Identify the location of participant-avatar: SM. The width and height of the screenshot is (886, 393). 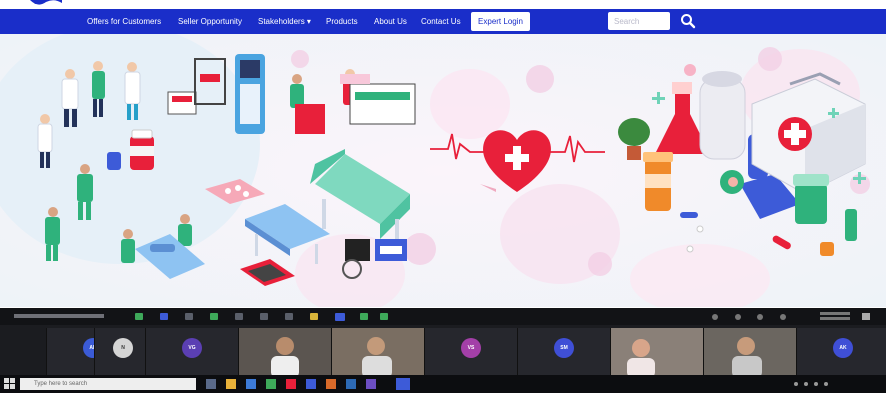
(564, 348).